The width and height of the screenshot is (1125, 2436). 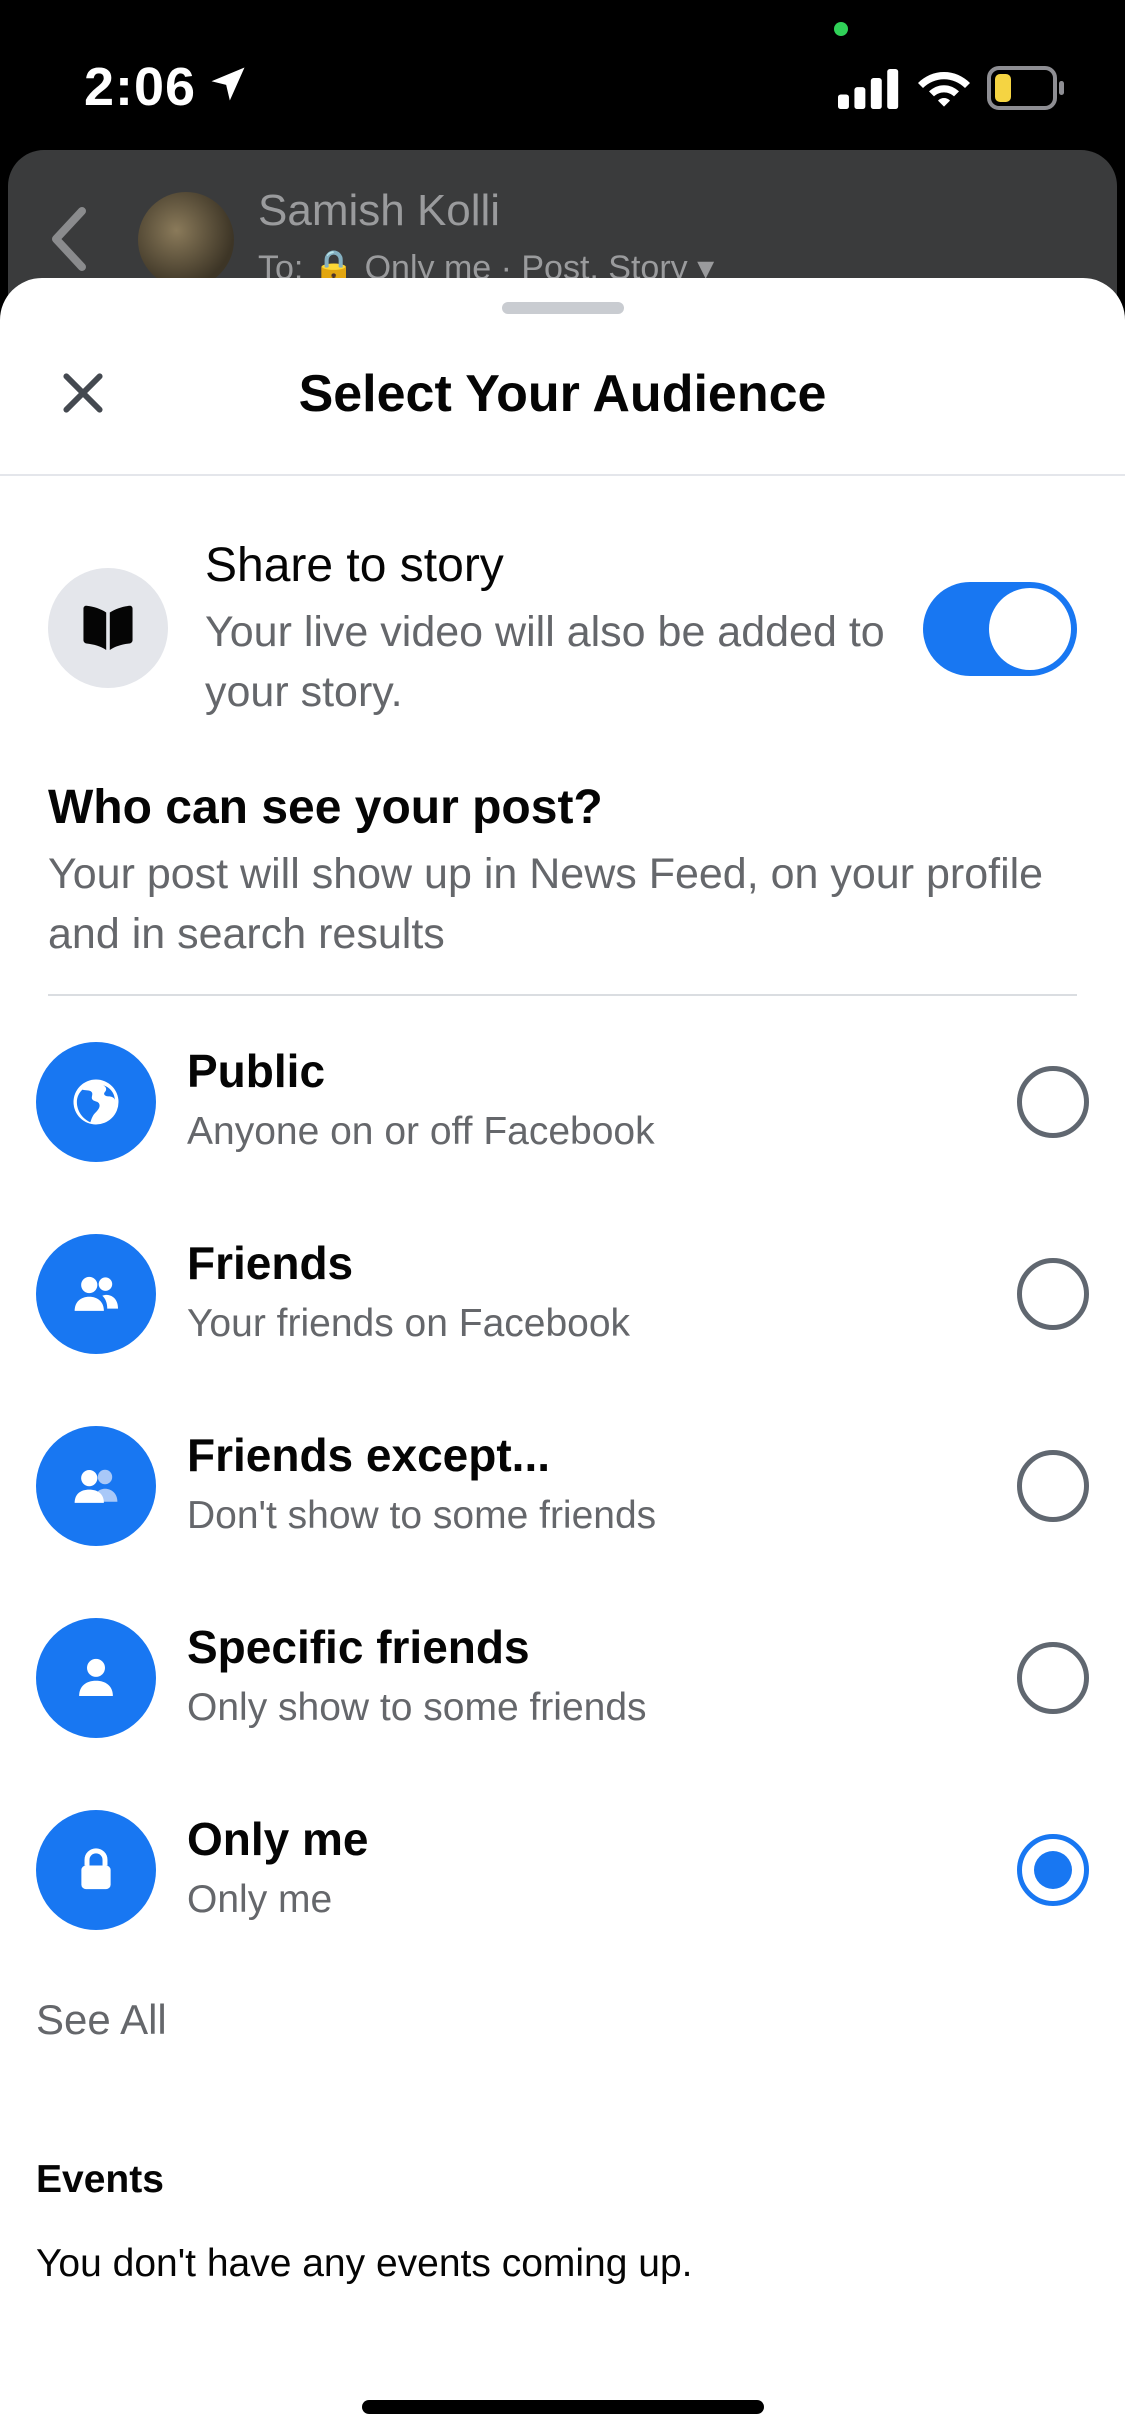 What do you see at coordinates (186, 240) in the screenshot?
I see `avatar` at bounding box center [186, 240].